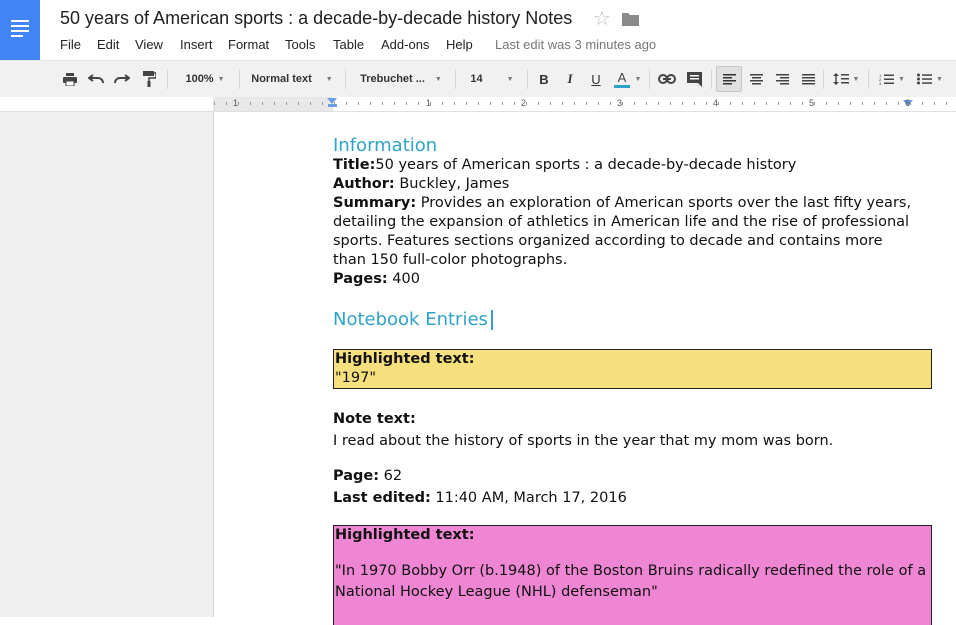 Image resolution: width=956 pixels, height=625 pixels. I want to click on page-line: Page: 62, so click(367, 476).